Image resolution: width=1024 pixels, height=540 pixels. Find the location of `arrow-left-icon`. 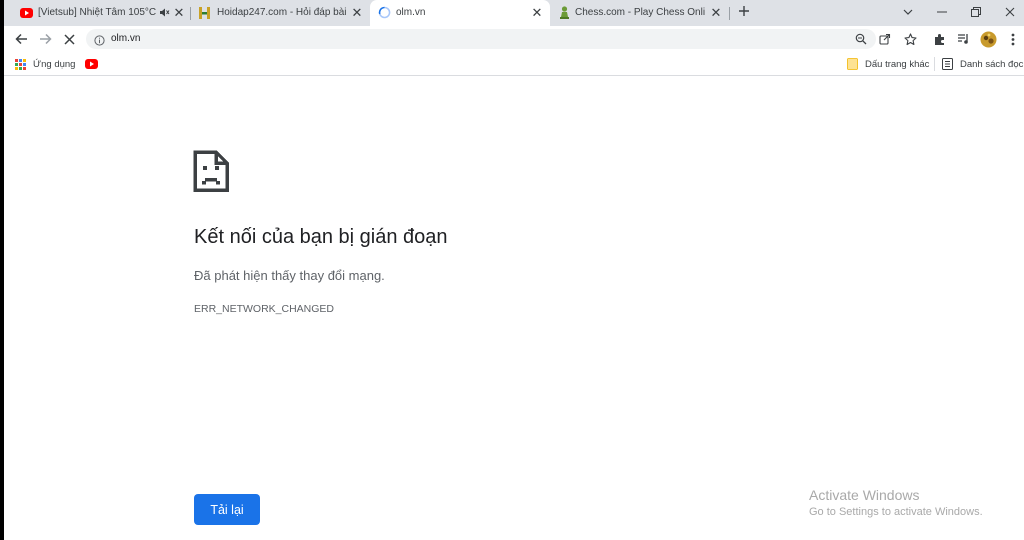

arrow-left-icon is located at coordinates (20, 39).